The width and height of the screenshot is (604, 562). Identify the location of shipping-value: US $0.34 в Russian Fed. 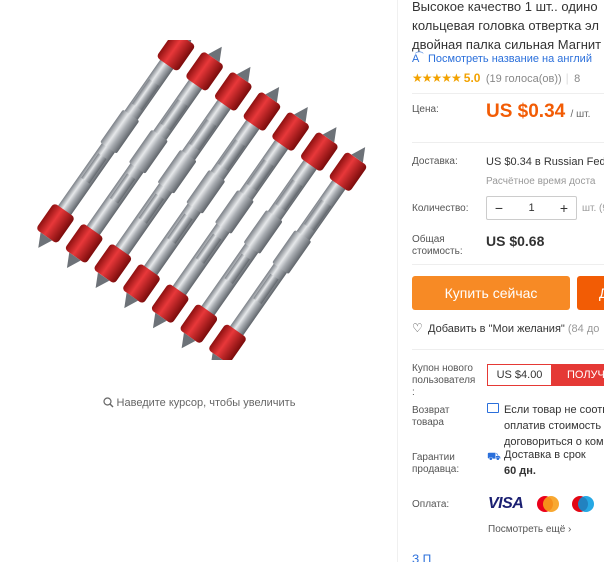
(545, 162).